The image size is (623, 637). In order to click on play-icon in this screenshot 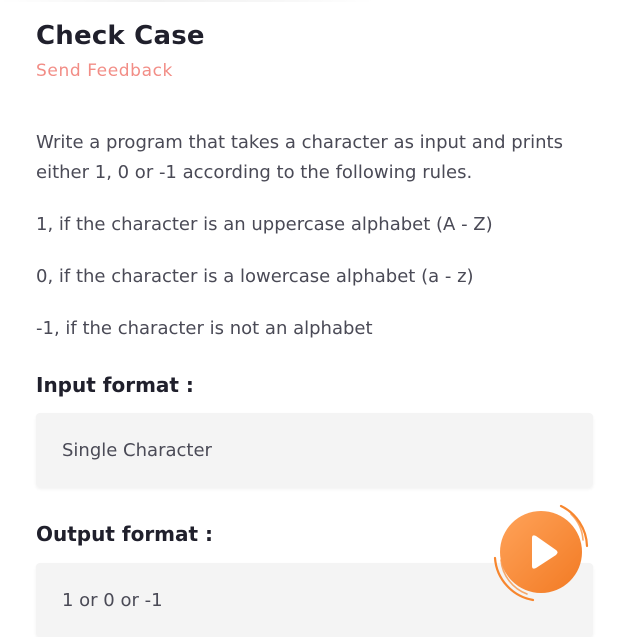, I will do `click(541, 553)`.